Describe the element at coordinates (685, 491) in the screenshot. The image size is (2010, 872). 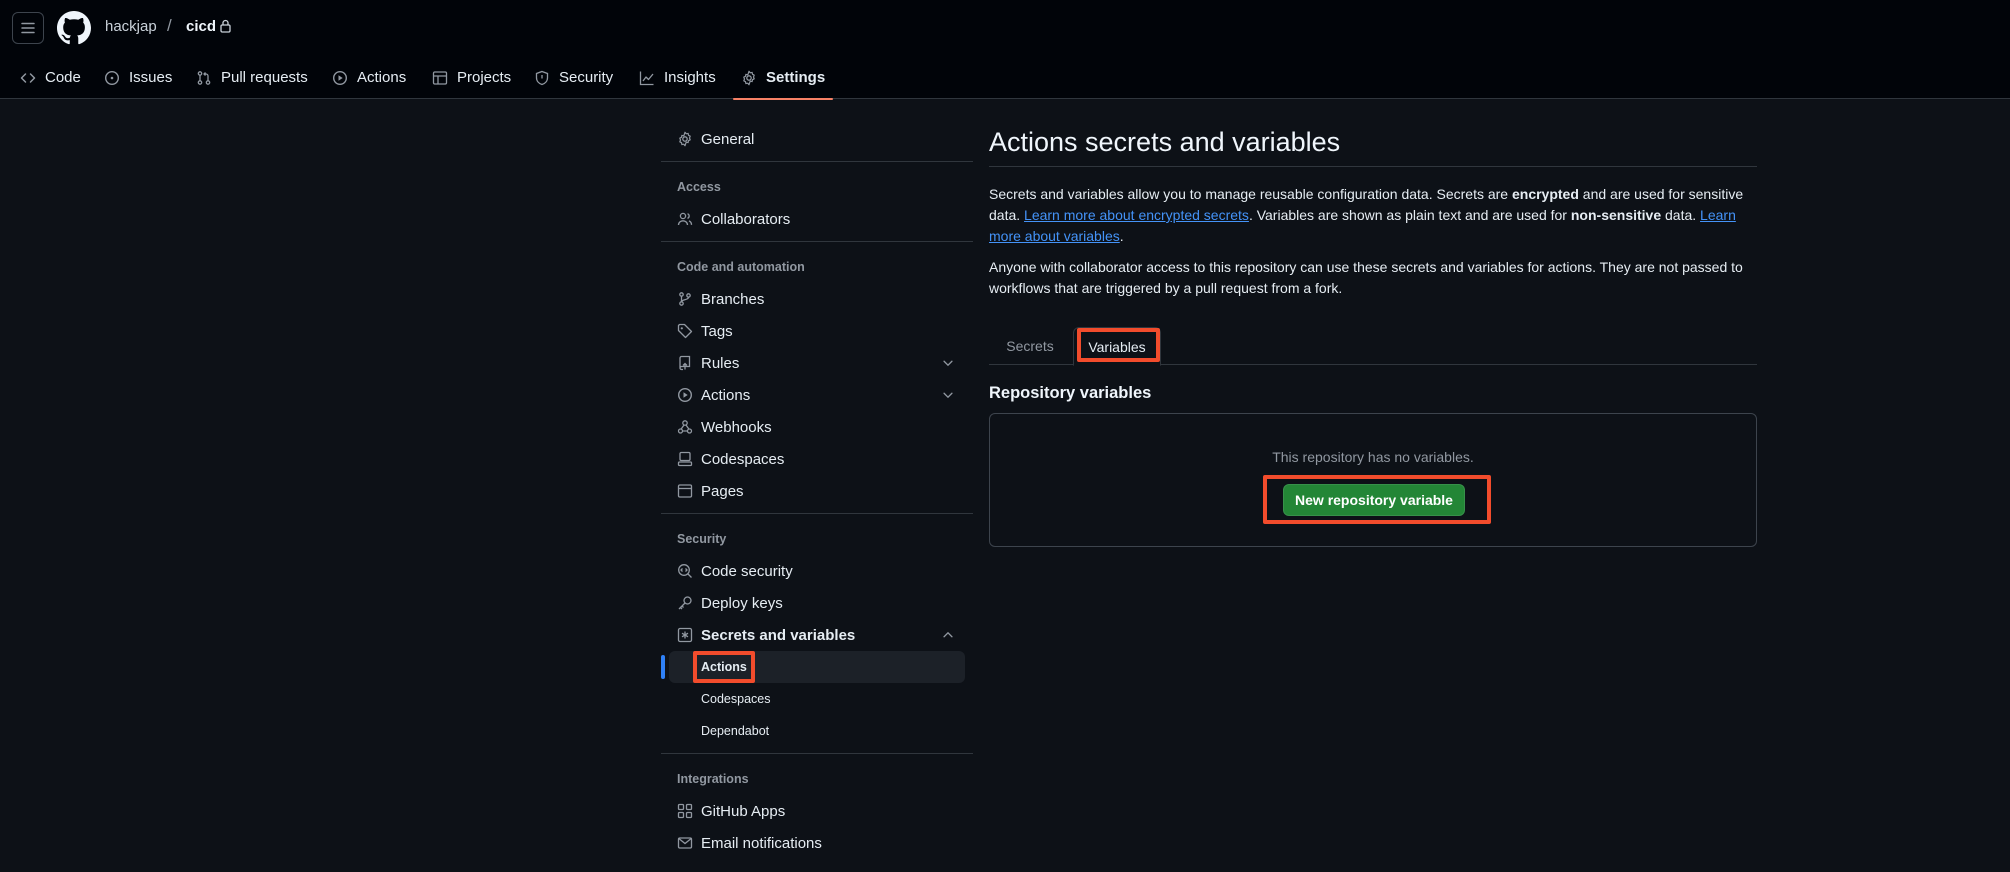
I see `browser-icon` at that location.